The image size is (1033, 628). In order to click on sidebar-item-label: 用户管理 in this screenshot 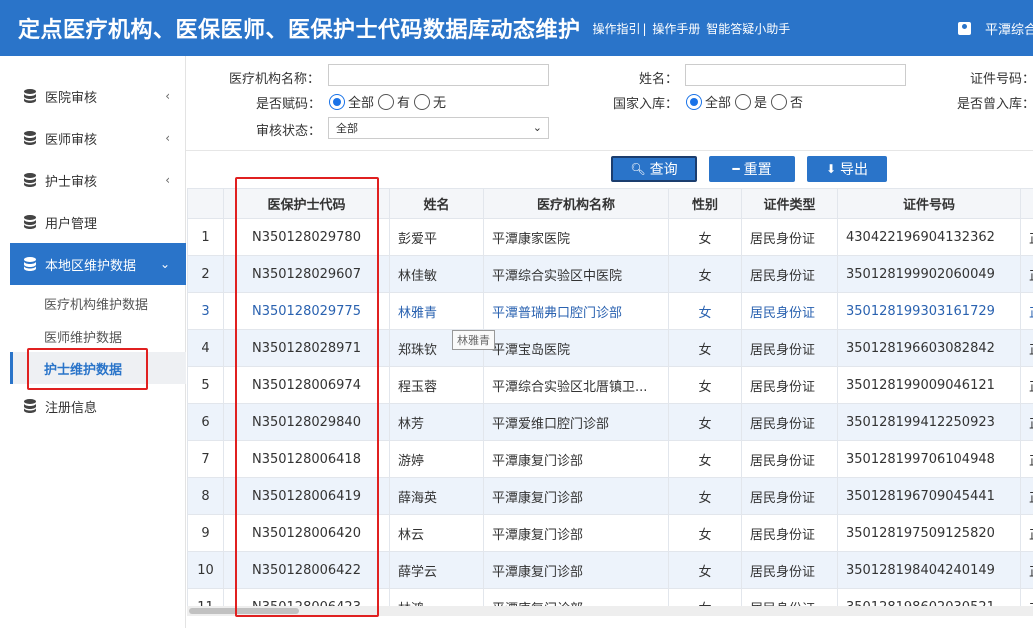, I will do `click(71, 224)`.